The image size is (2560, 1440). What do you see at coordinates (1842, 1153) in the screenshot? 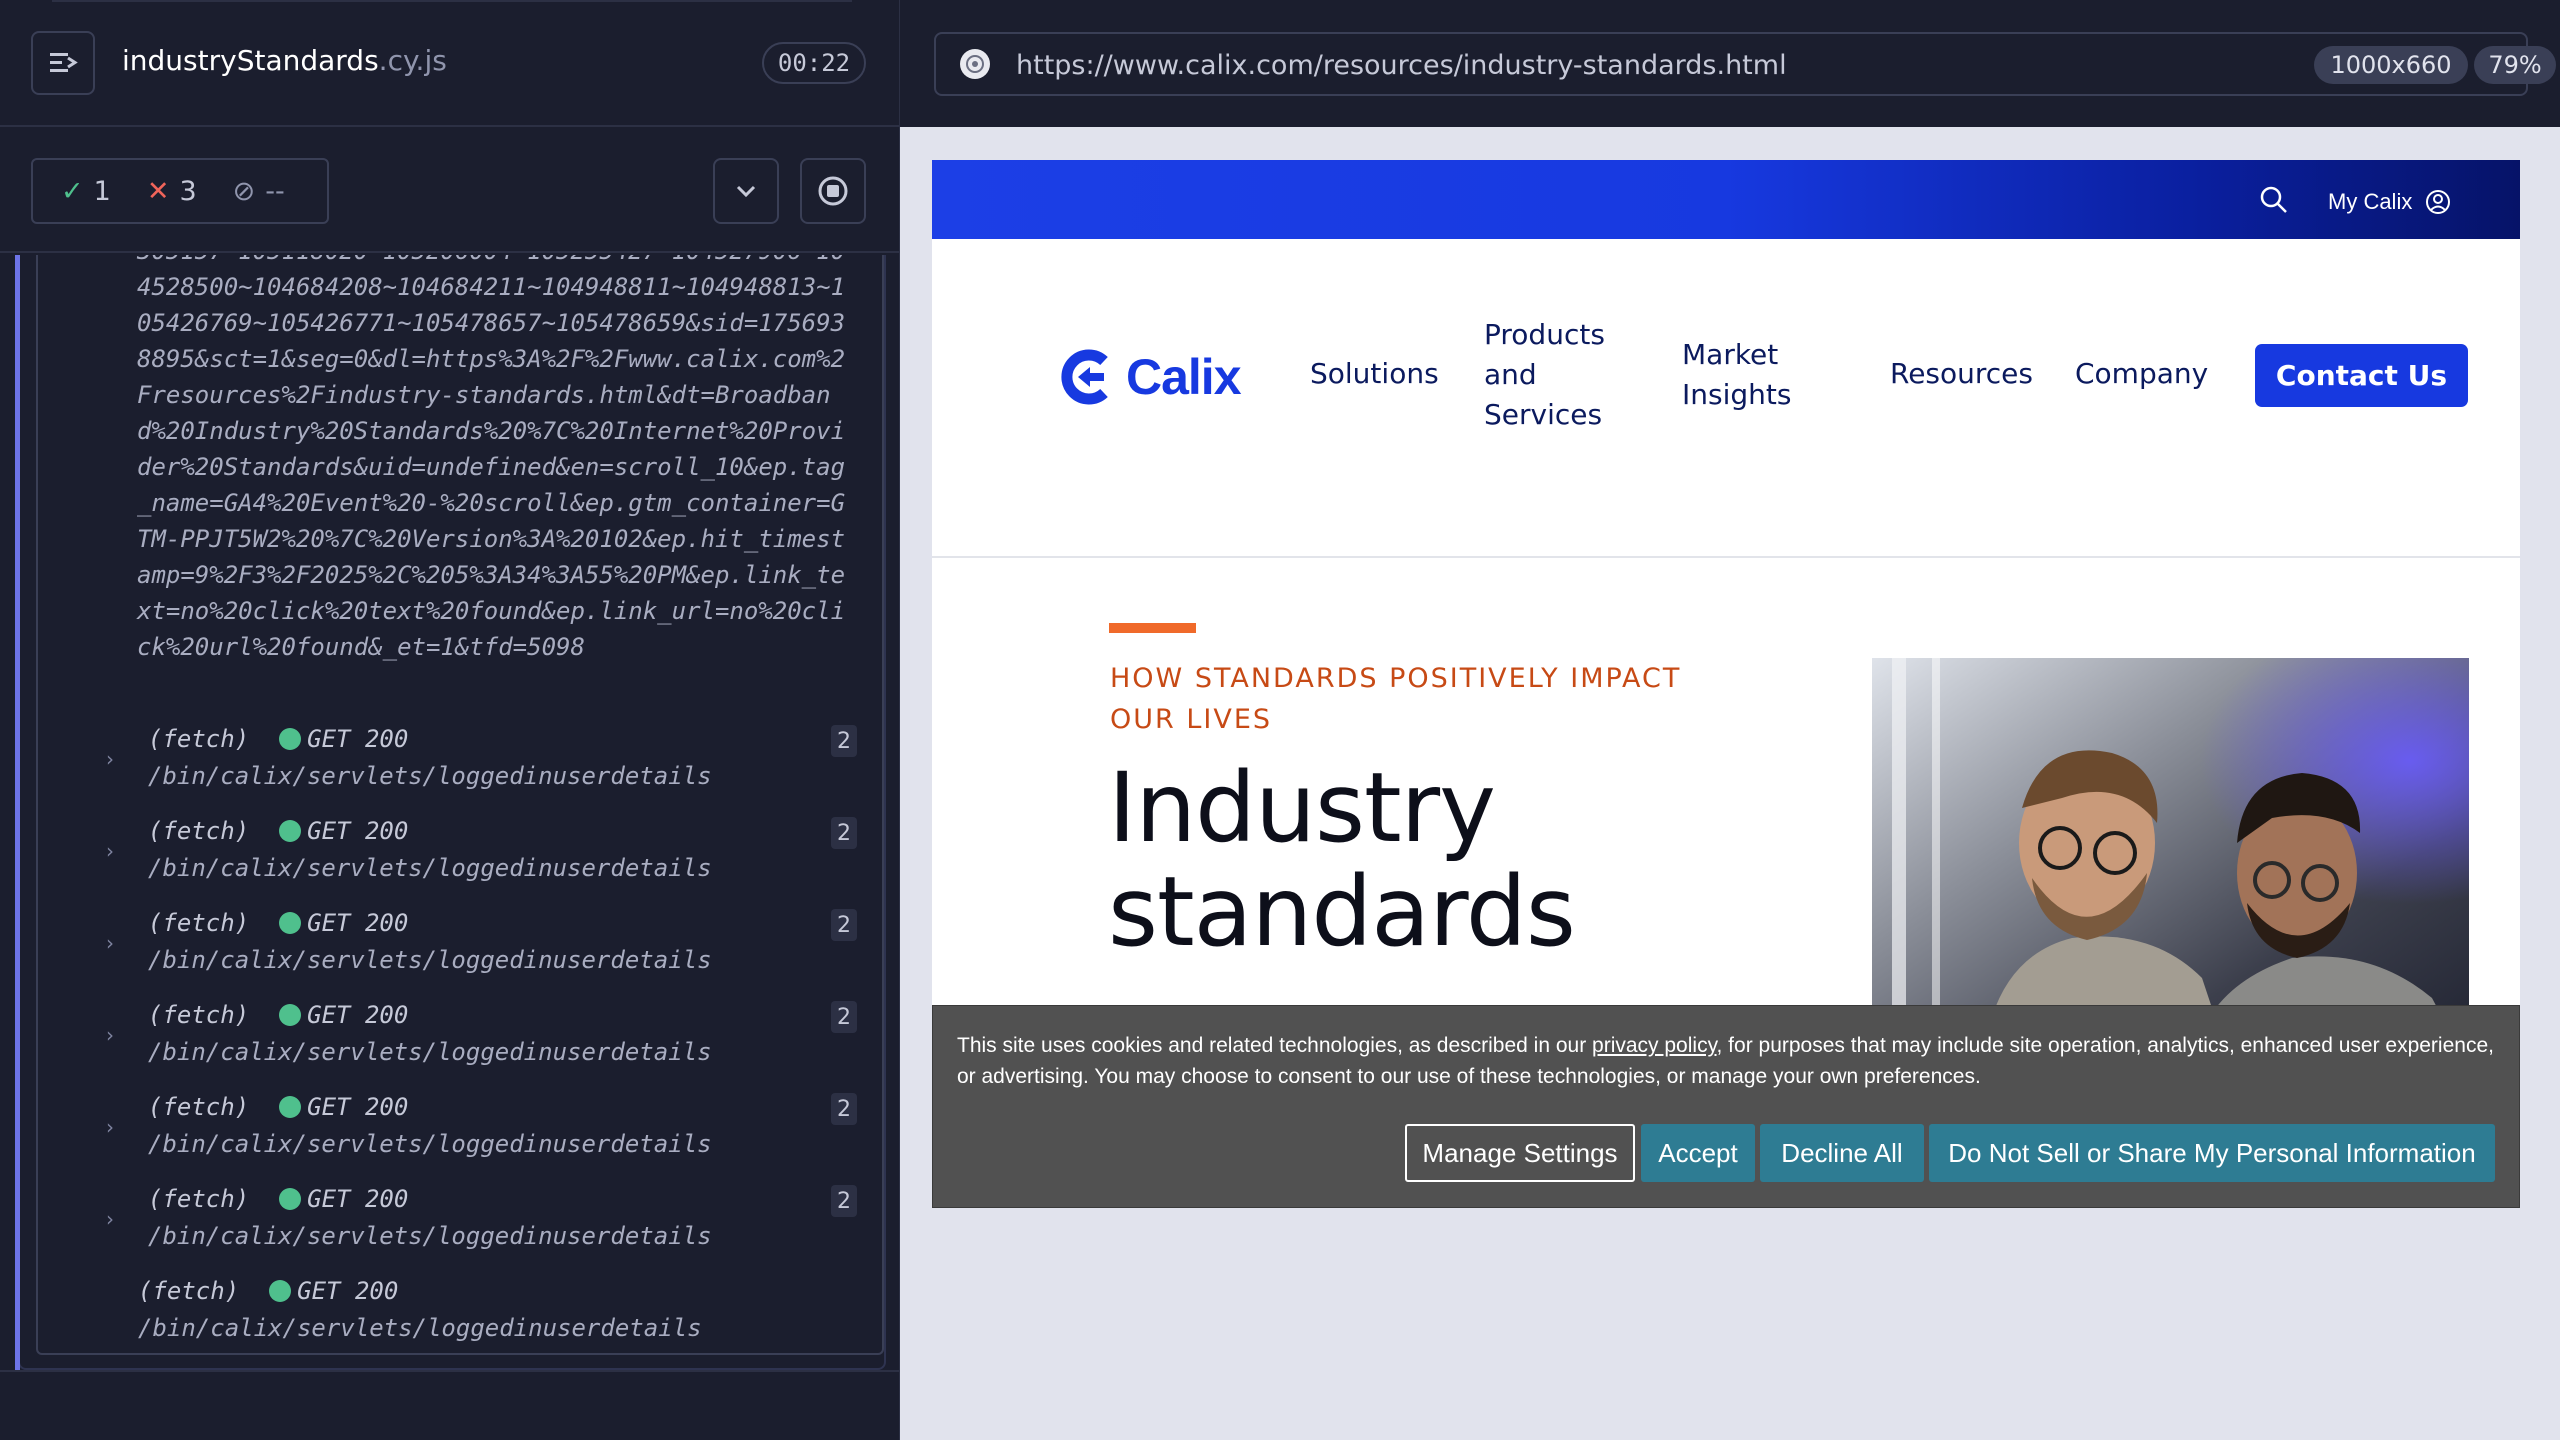
I see `decline-all-button: Decline All` at bounding box center [1842, 1153].